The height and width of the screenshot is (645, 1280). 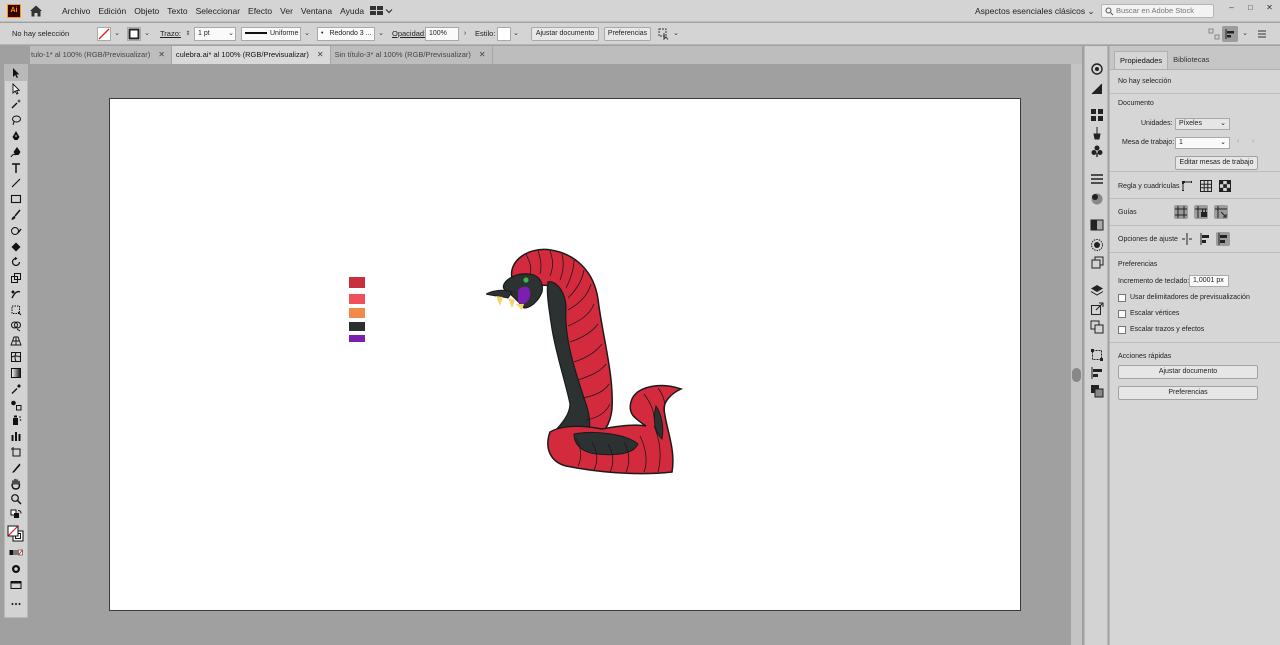 I want to click on align-panel-icon, so click(x=1097, y=373).